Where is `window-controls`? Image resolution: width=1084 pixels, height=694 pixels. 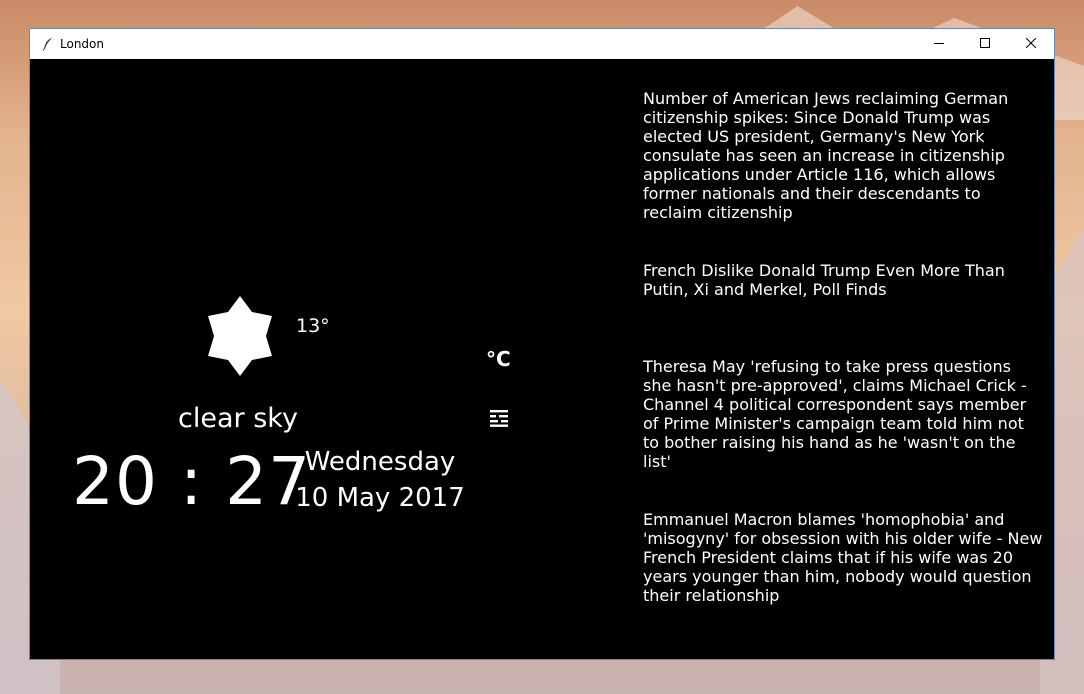 window-controls is located at coordinates (985, 44).